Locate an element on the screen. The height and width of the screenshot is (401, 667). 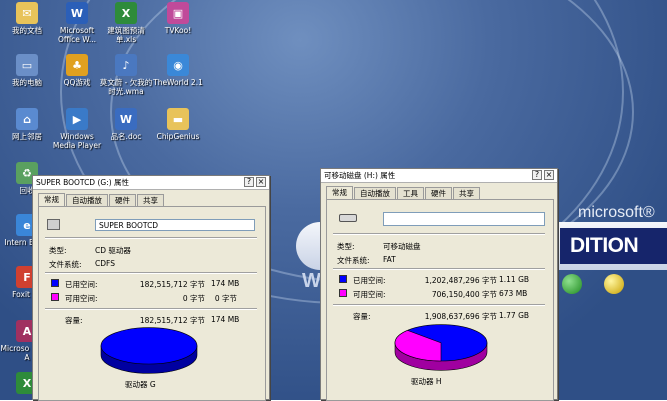
desktop-icon-label: TVKoo! is located at coordinates (178, 30).